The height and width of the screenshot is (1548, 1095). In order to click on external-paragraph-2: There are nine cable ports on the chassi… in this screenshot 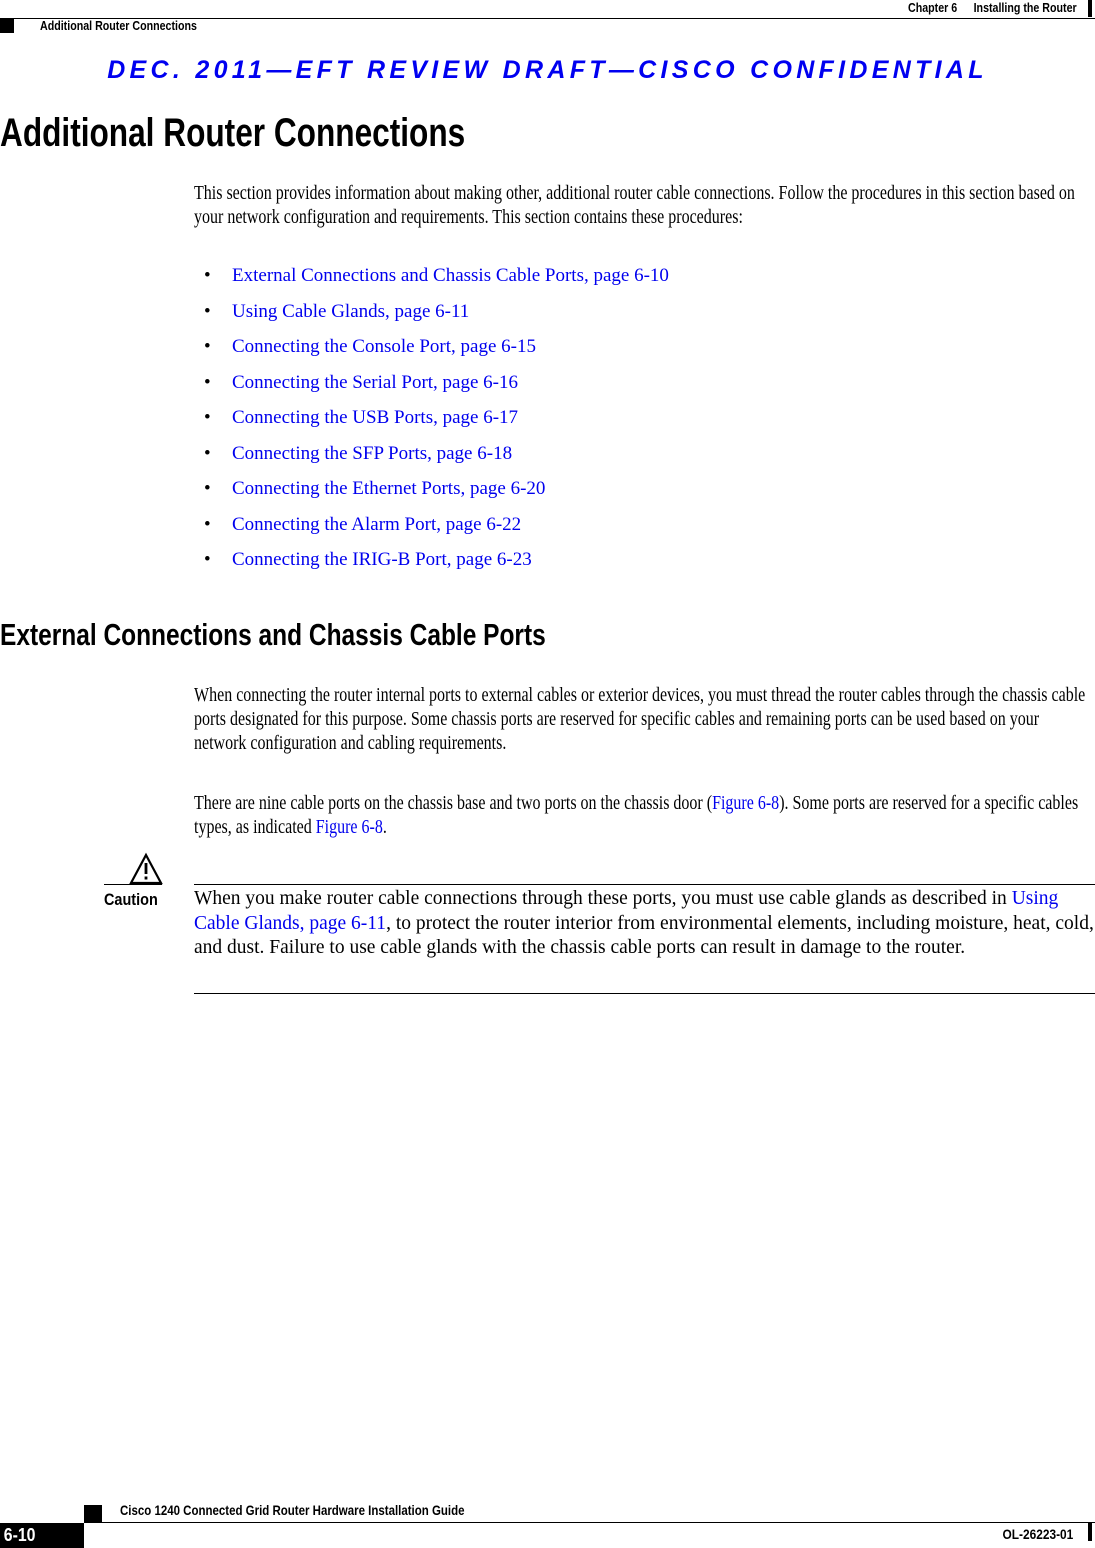, I will do `click(642, 815)`.